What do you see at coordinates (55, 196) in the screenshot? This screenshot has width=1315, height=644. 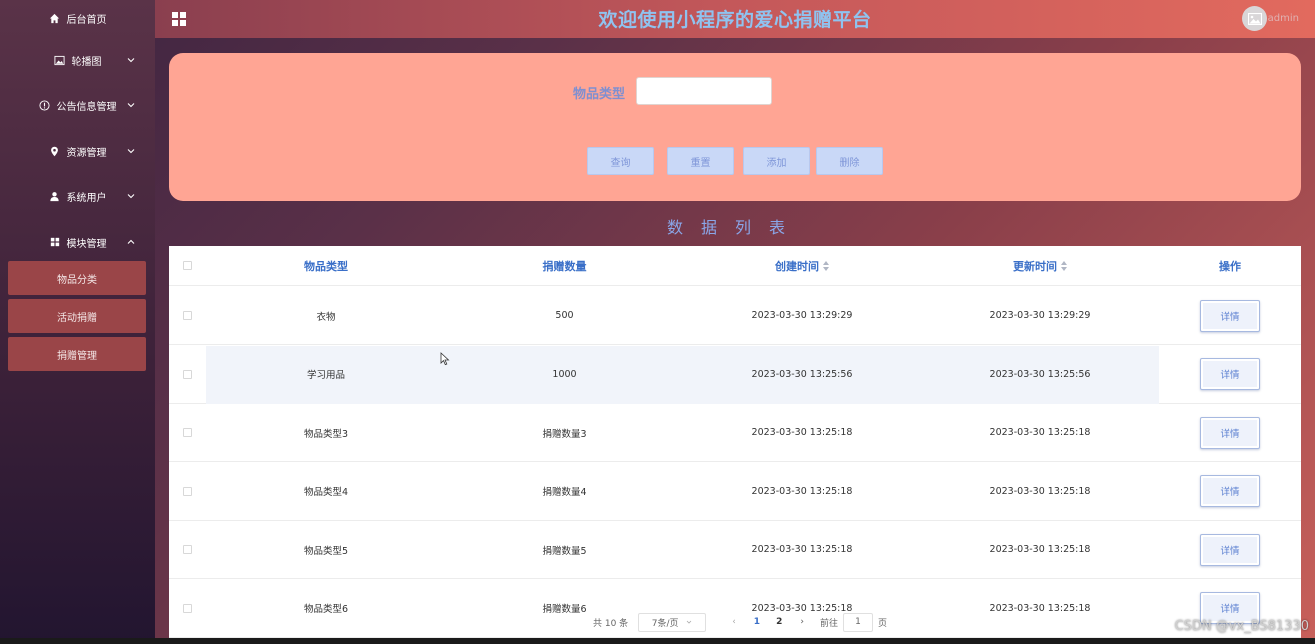 I see `user-icon` at bounding box center [55, 196].